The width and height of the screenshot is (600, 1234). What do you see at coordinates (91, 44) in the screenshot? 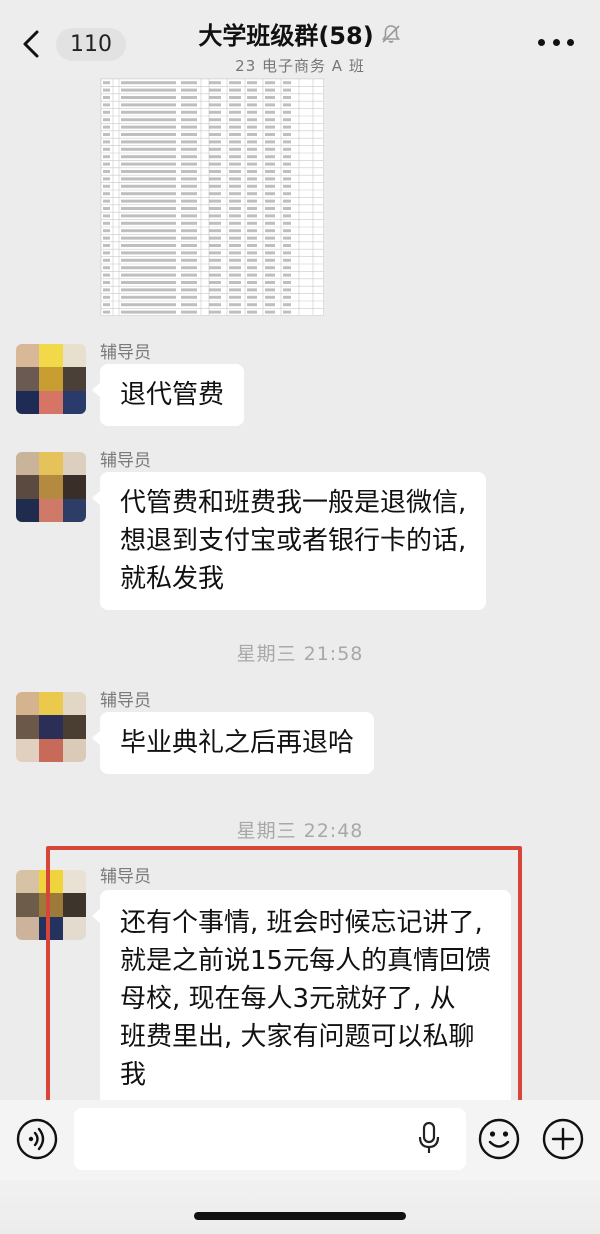
I see `unread-count-badge: 110` at bounding box center [91, 44].